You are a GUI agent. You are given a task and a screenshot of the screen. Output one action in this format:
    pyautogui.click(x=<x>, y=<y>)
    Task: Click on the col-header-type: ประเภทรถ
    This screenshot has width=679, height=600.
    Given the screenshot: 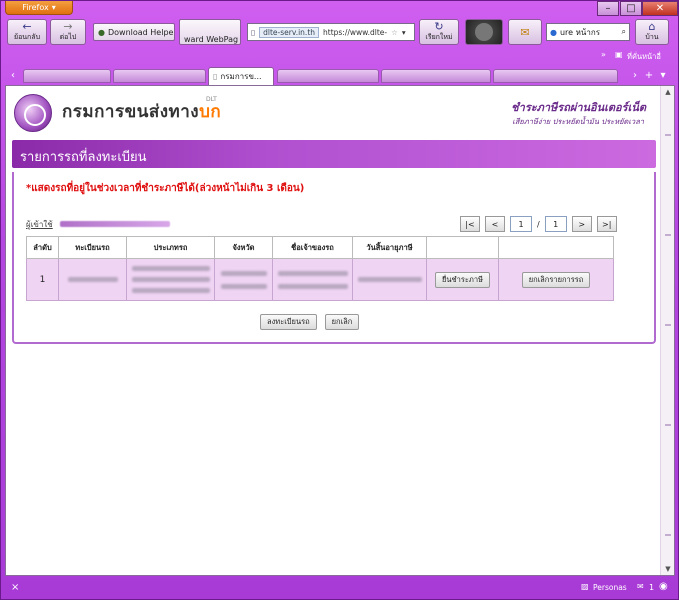 What is the action you would take?
    pyautogui.click(x=170, y=247)
    